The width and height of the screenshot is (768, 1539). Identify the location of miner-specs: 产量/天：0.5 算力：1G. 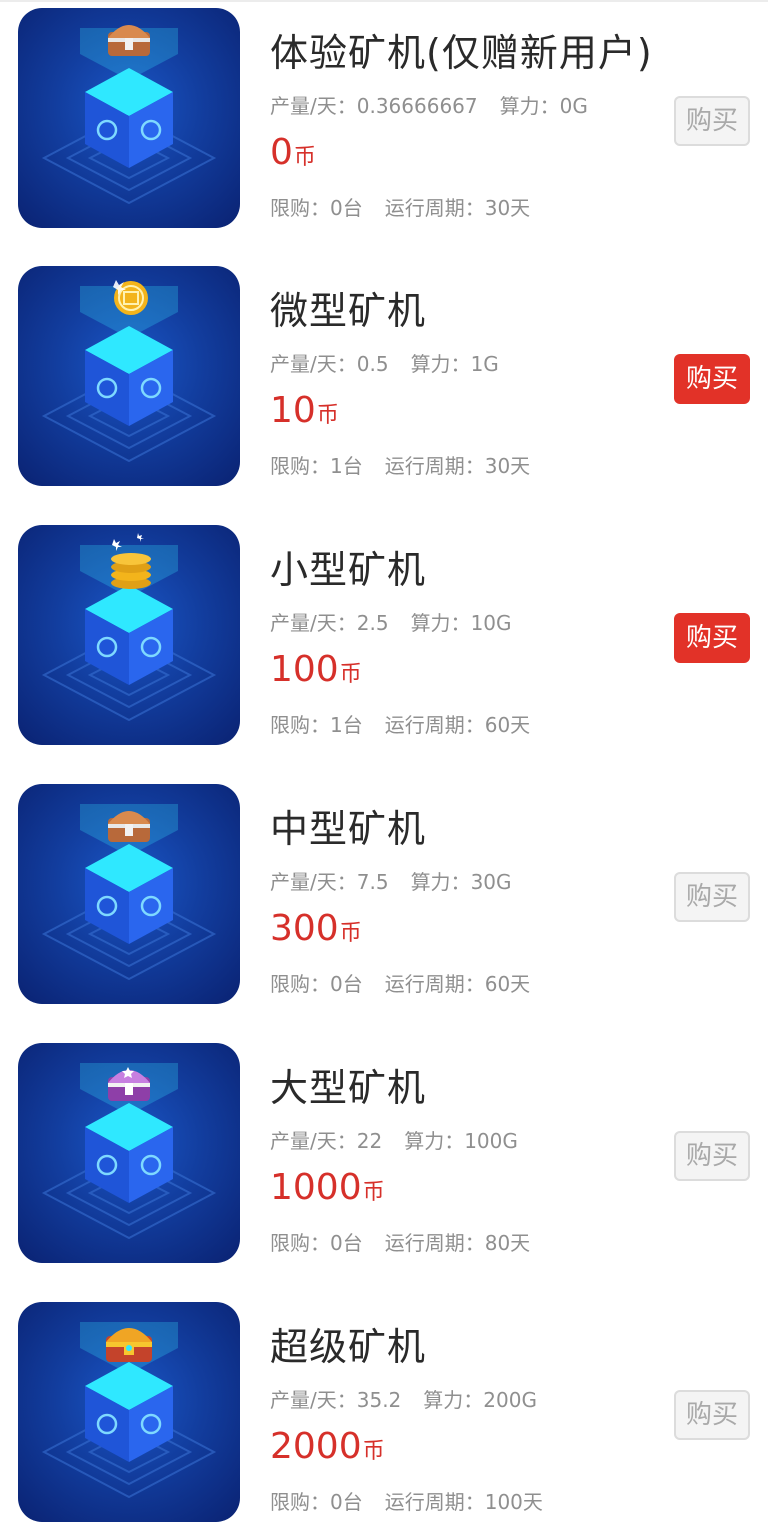
(384, 362).